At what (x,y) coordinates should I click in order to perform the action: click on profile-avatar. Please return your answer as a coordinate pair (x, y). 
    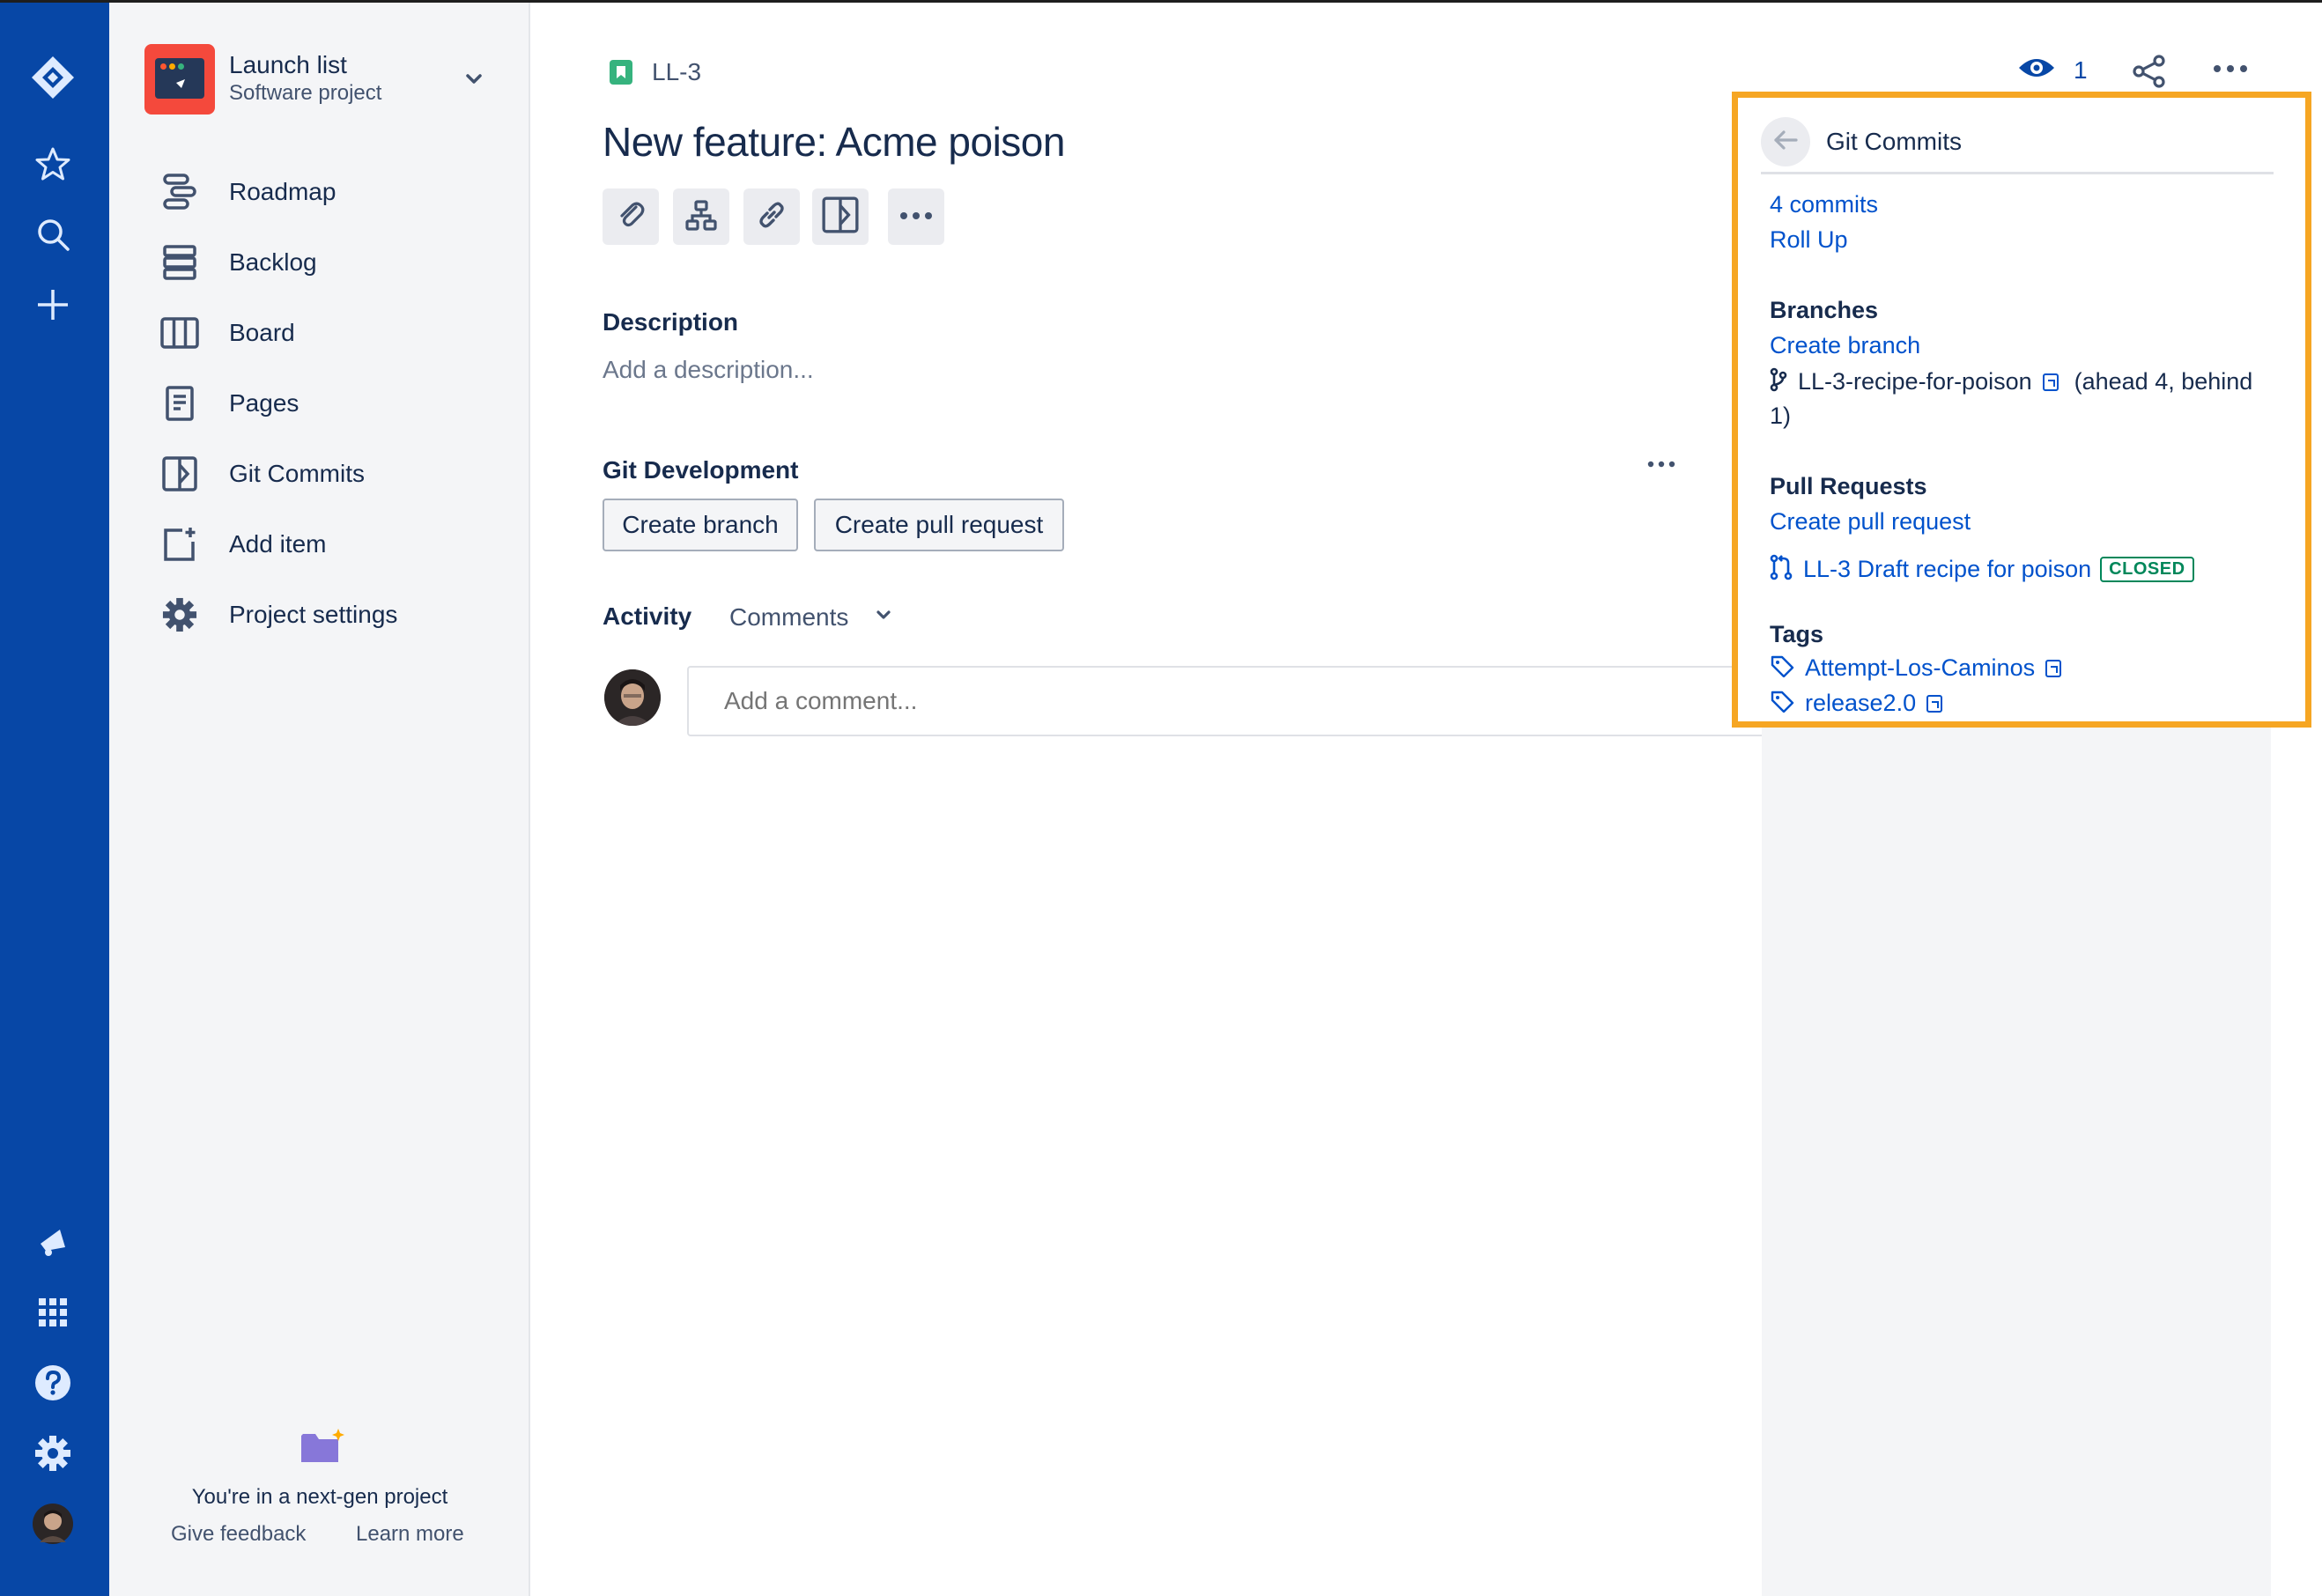
    Looking at the image, I should click on (53, 1523).